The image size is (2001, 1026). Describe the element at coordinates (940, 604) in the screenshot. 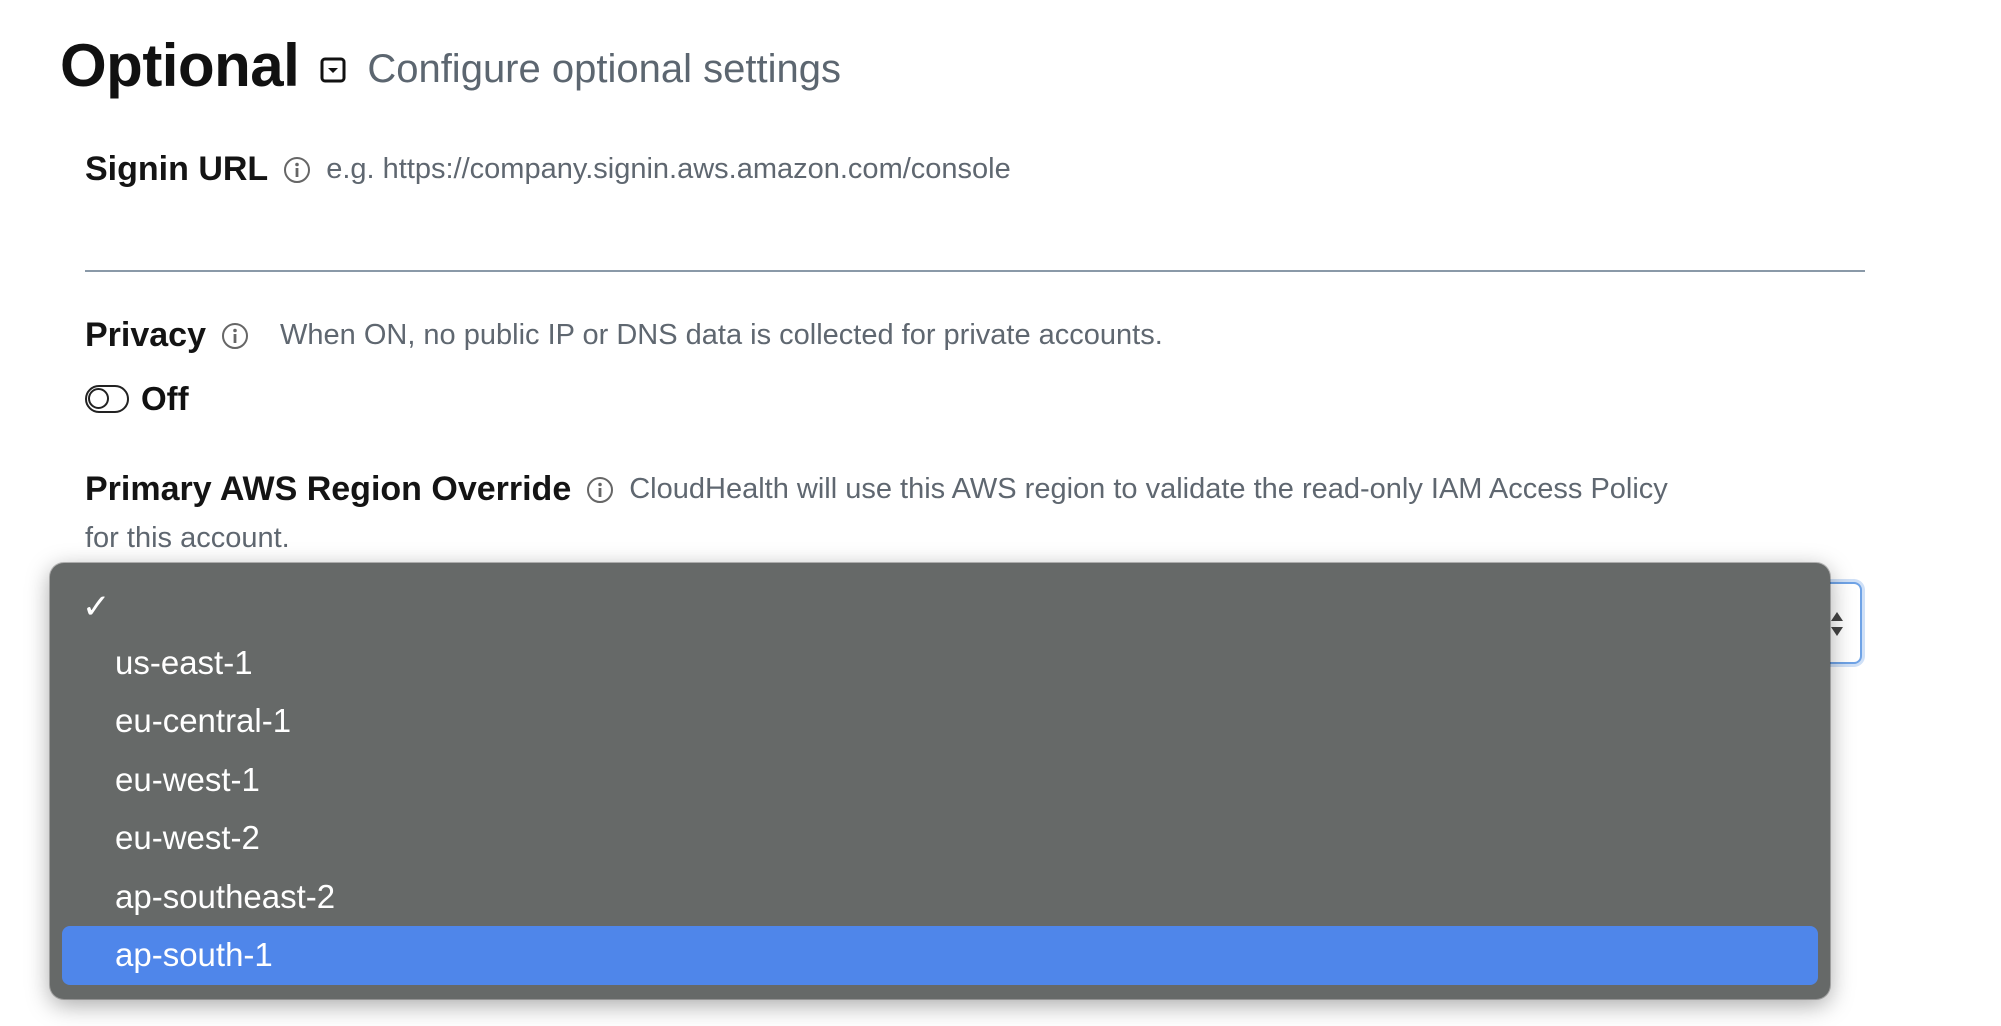

I see `dropdown-option-empty: ✓` at that location.